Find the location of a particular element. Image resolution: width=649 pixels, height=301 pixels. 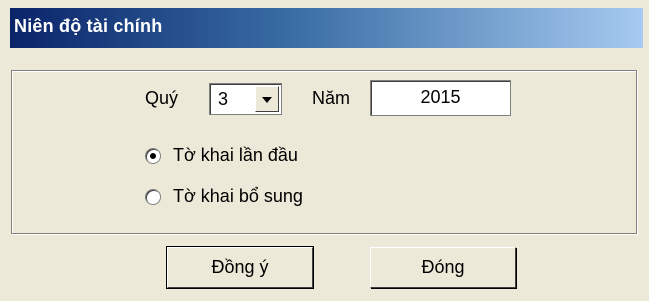

chevron-down-icon is located at coordinates (267, 100).